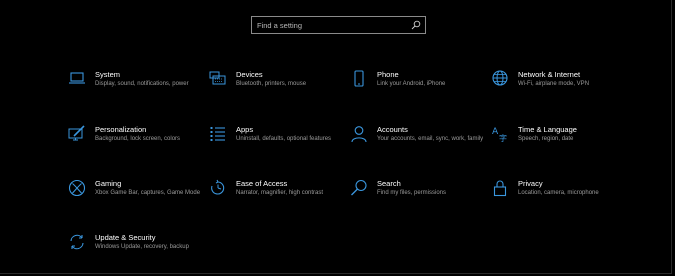 The image size is (675, 276). I want to click on svg-text: A, so click(495, 132).